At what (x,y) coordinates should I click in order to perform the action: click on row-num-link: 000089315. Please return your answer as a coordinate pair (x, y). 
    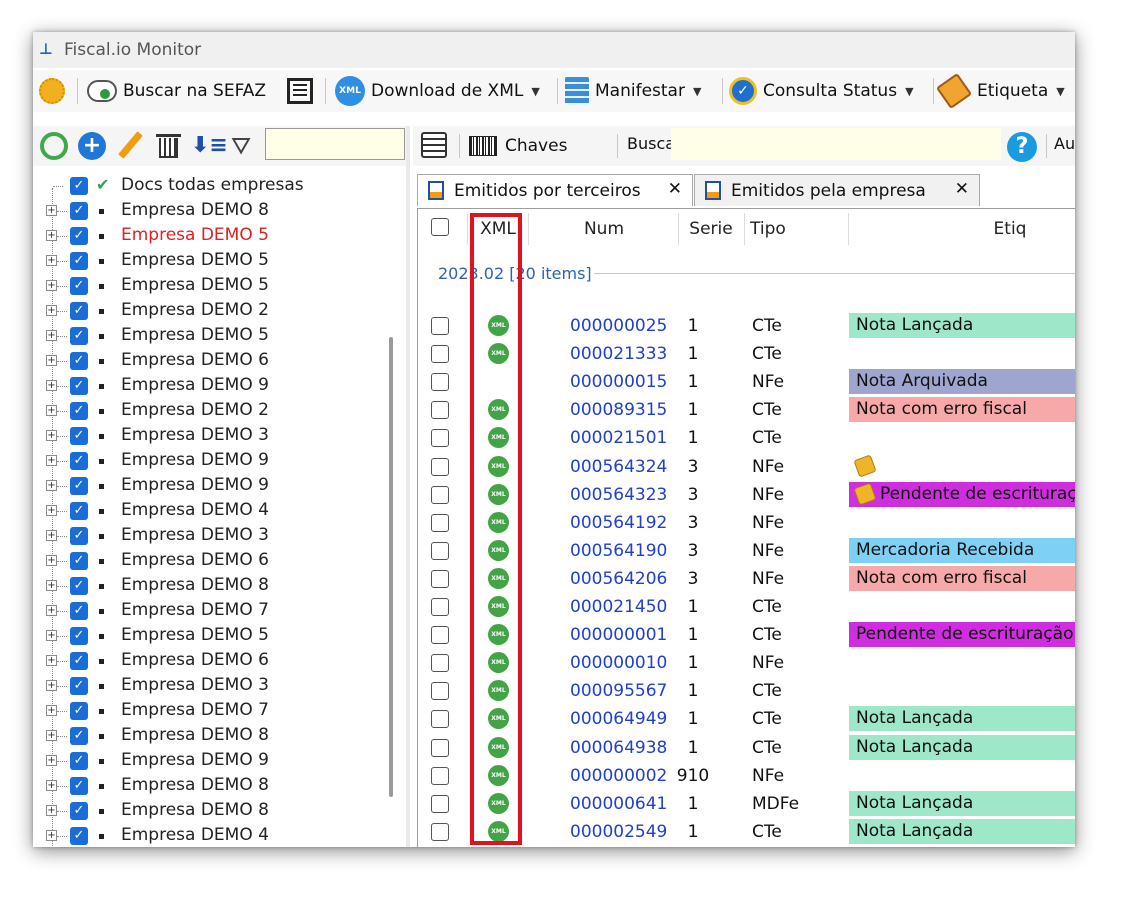
    Looking at the image, I should click on (618, 410).